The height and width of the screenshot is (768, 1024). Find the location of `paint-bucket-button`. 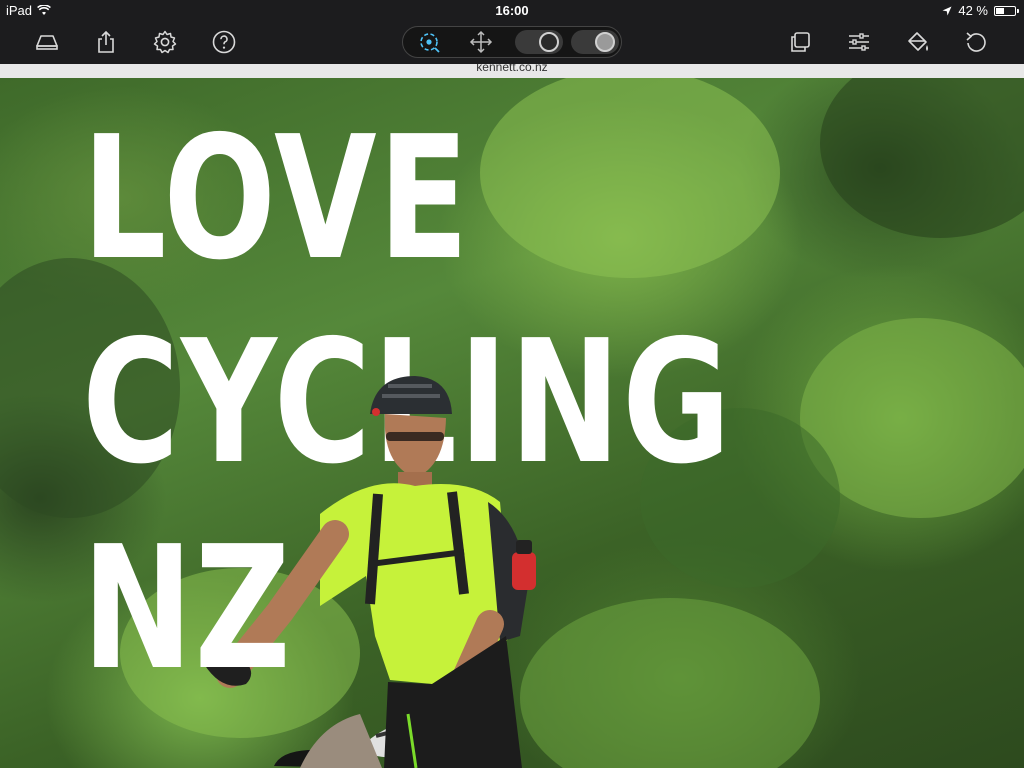

paint-bucket-button is located at coordinates (918, 42).